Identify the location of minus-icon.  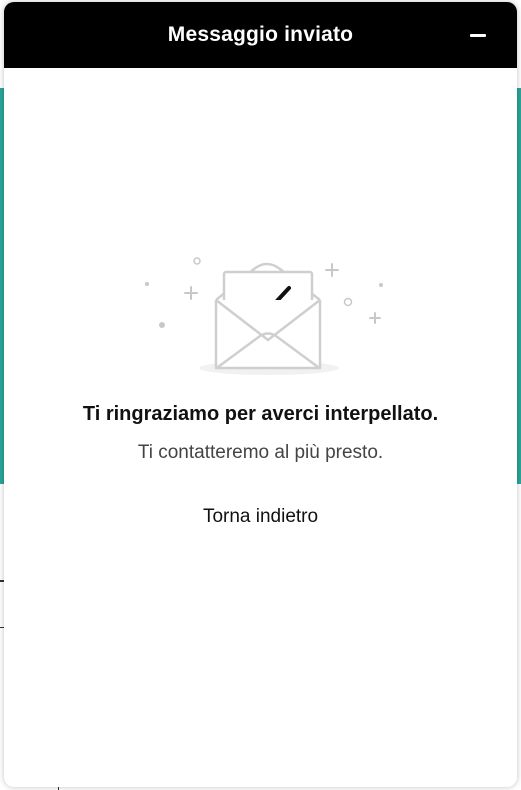
(478, 35).